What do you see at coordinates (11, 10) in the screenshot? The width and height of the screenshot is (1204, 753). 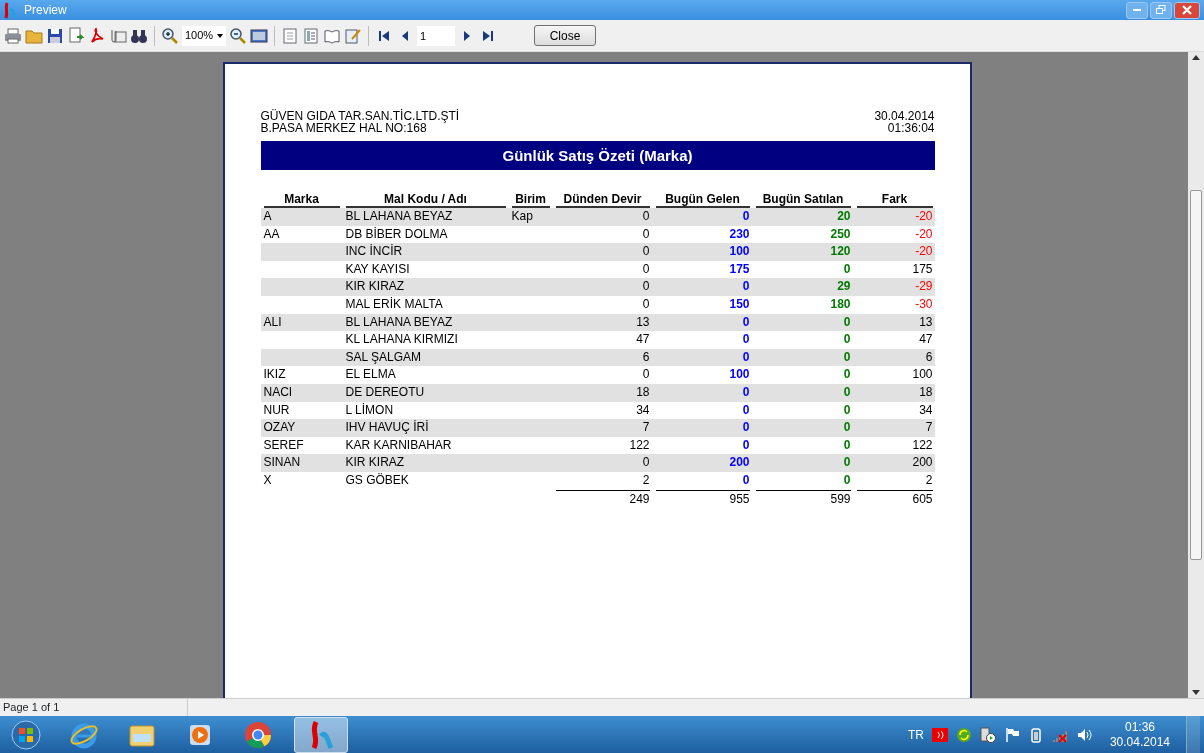 I see `app-logo-icon` at bounding box center [11, 10].